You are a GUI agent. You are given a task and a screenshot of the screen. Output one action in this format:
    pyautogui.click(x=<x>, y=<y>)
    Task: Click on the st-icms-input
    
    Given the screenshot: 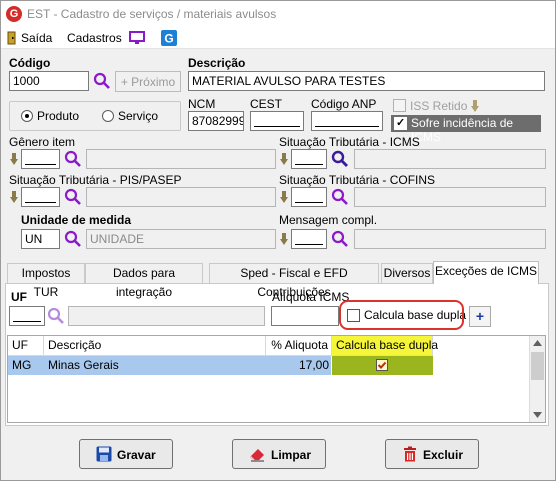 What is the action you would take?
    pyautogui.click(x=309, y=159)
    